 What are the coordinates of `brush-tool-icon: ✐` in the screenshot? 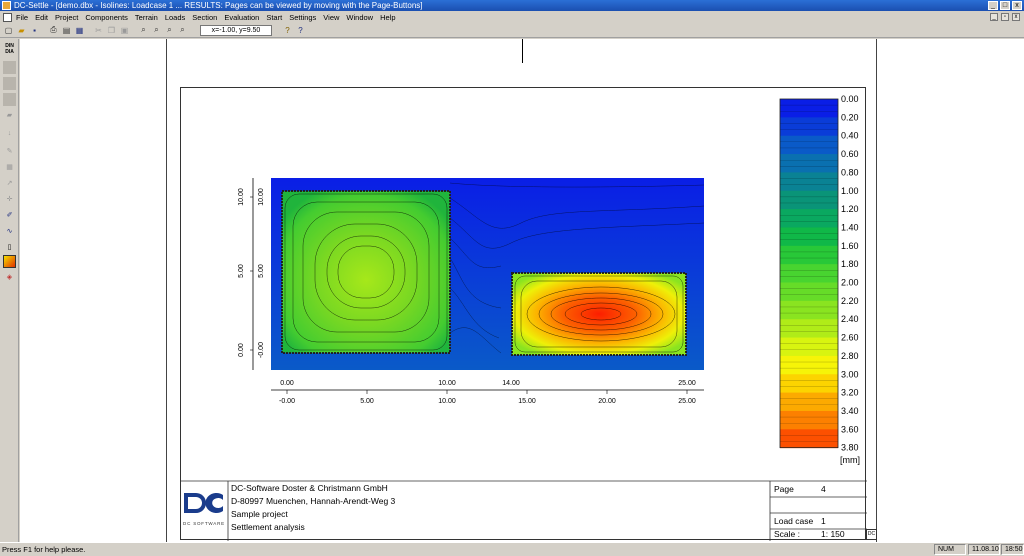 It's located at (9, 215).